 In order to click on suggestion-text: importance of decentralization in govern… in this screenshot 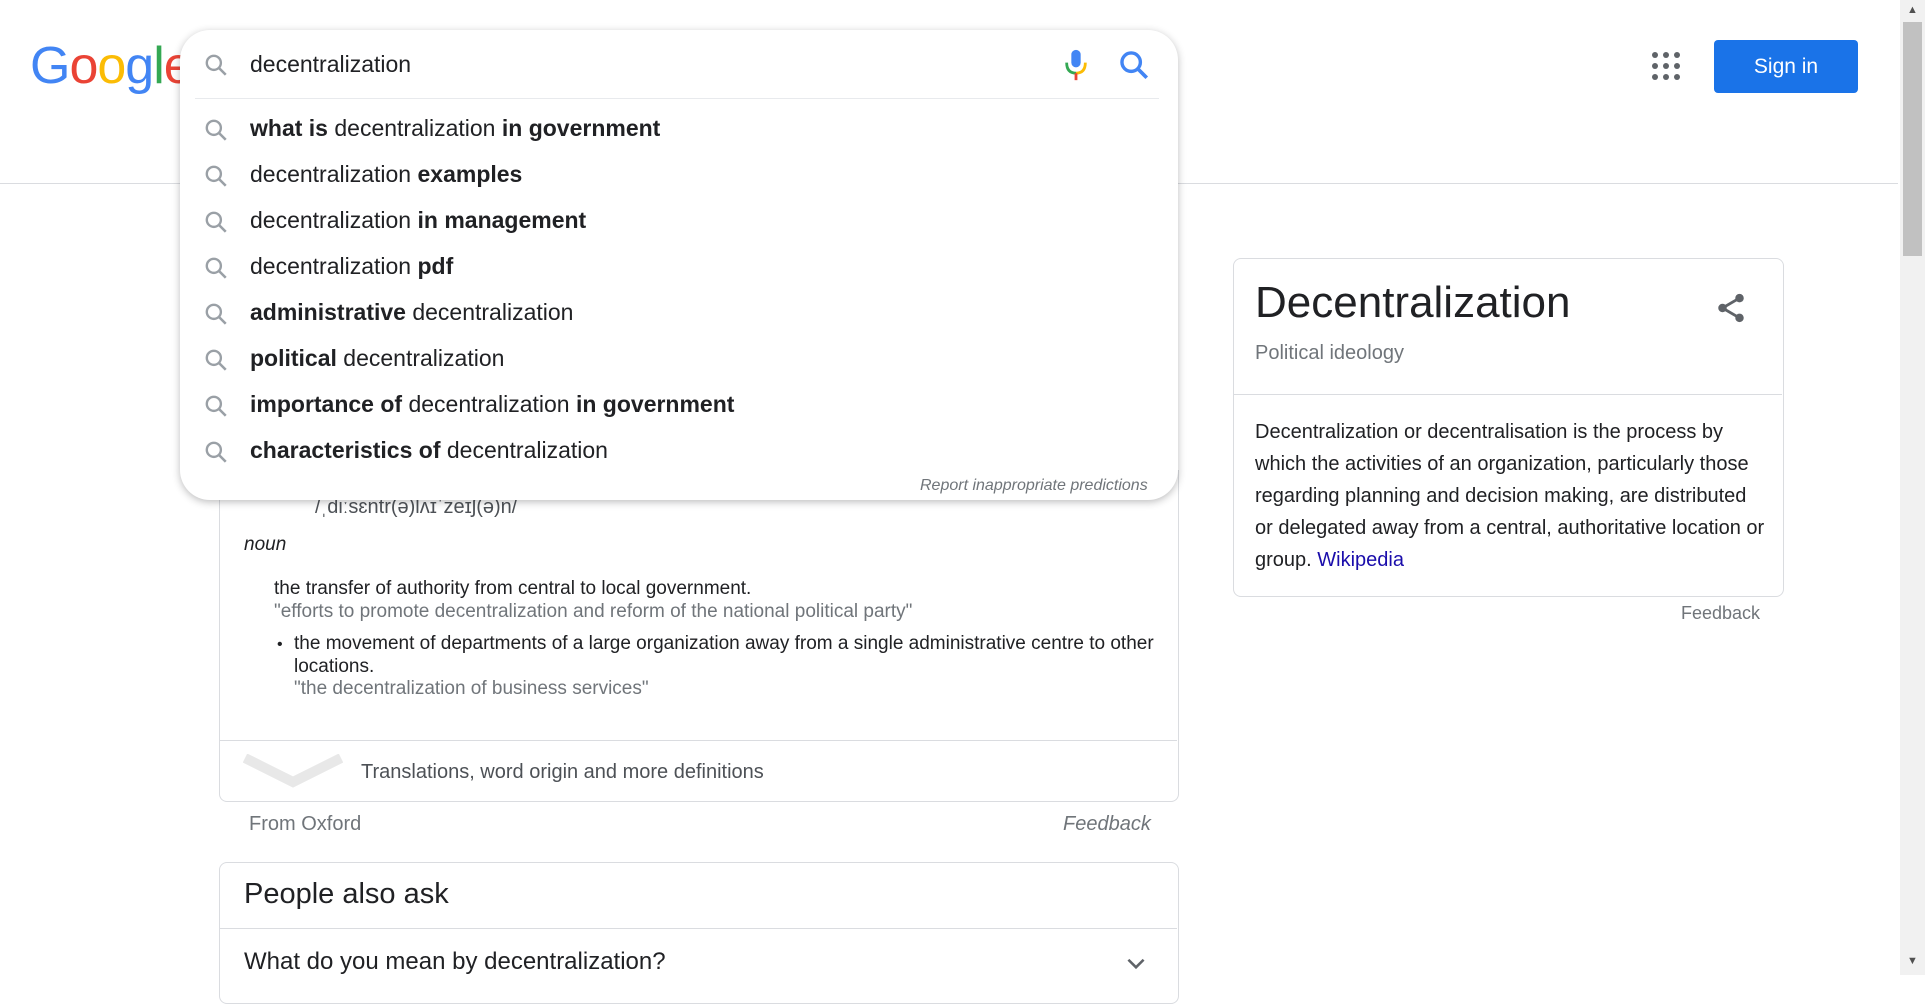, I will do `click(492, 404)`.